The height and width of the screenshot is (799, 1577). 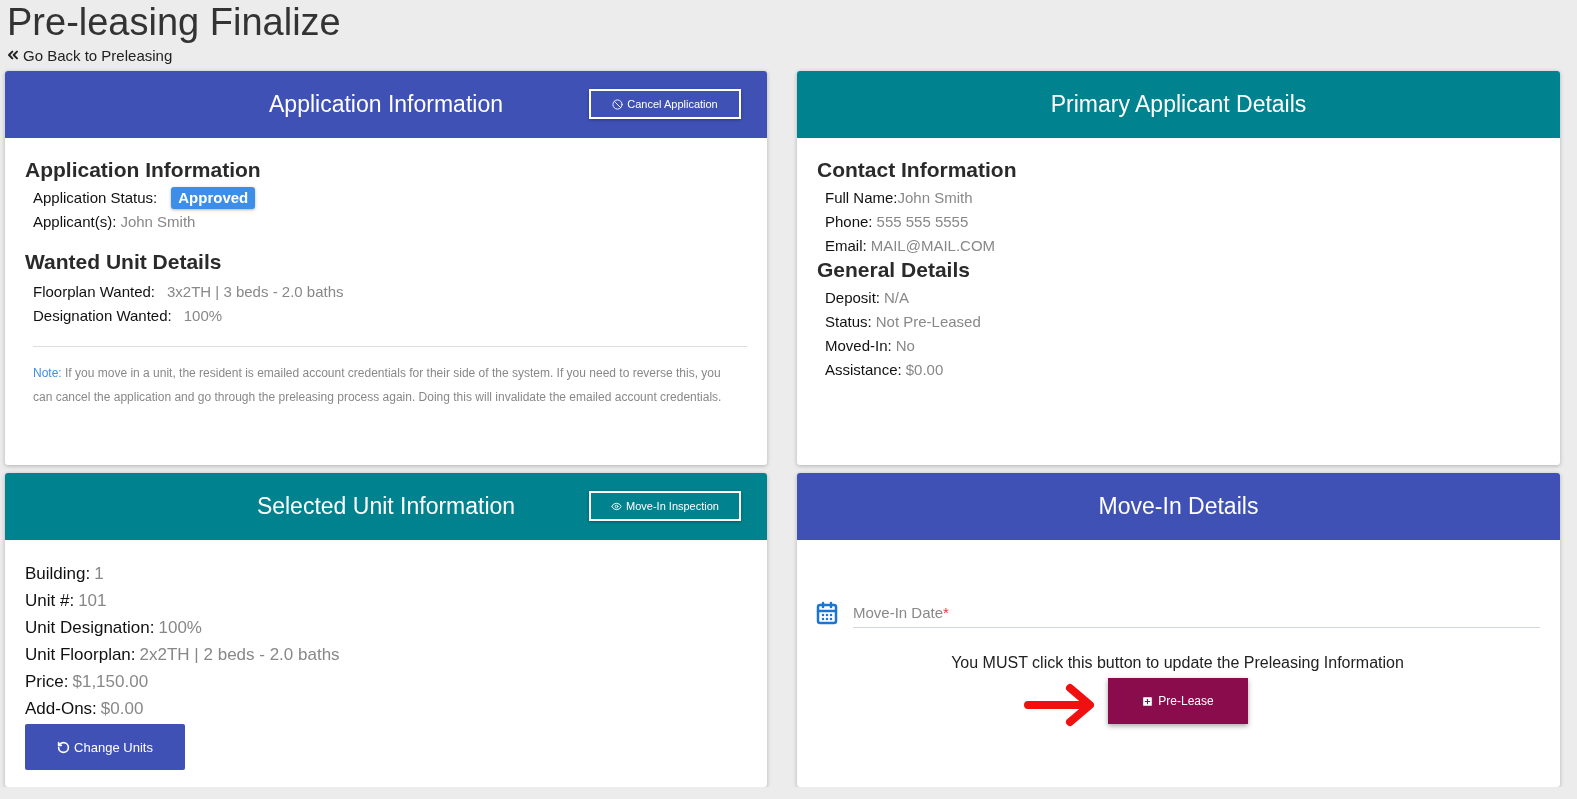 What do you see at coordinates (848, 322) in the screenshot?
I see `field-label: Status:` at bounding box center [848, 322].